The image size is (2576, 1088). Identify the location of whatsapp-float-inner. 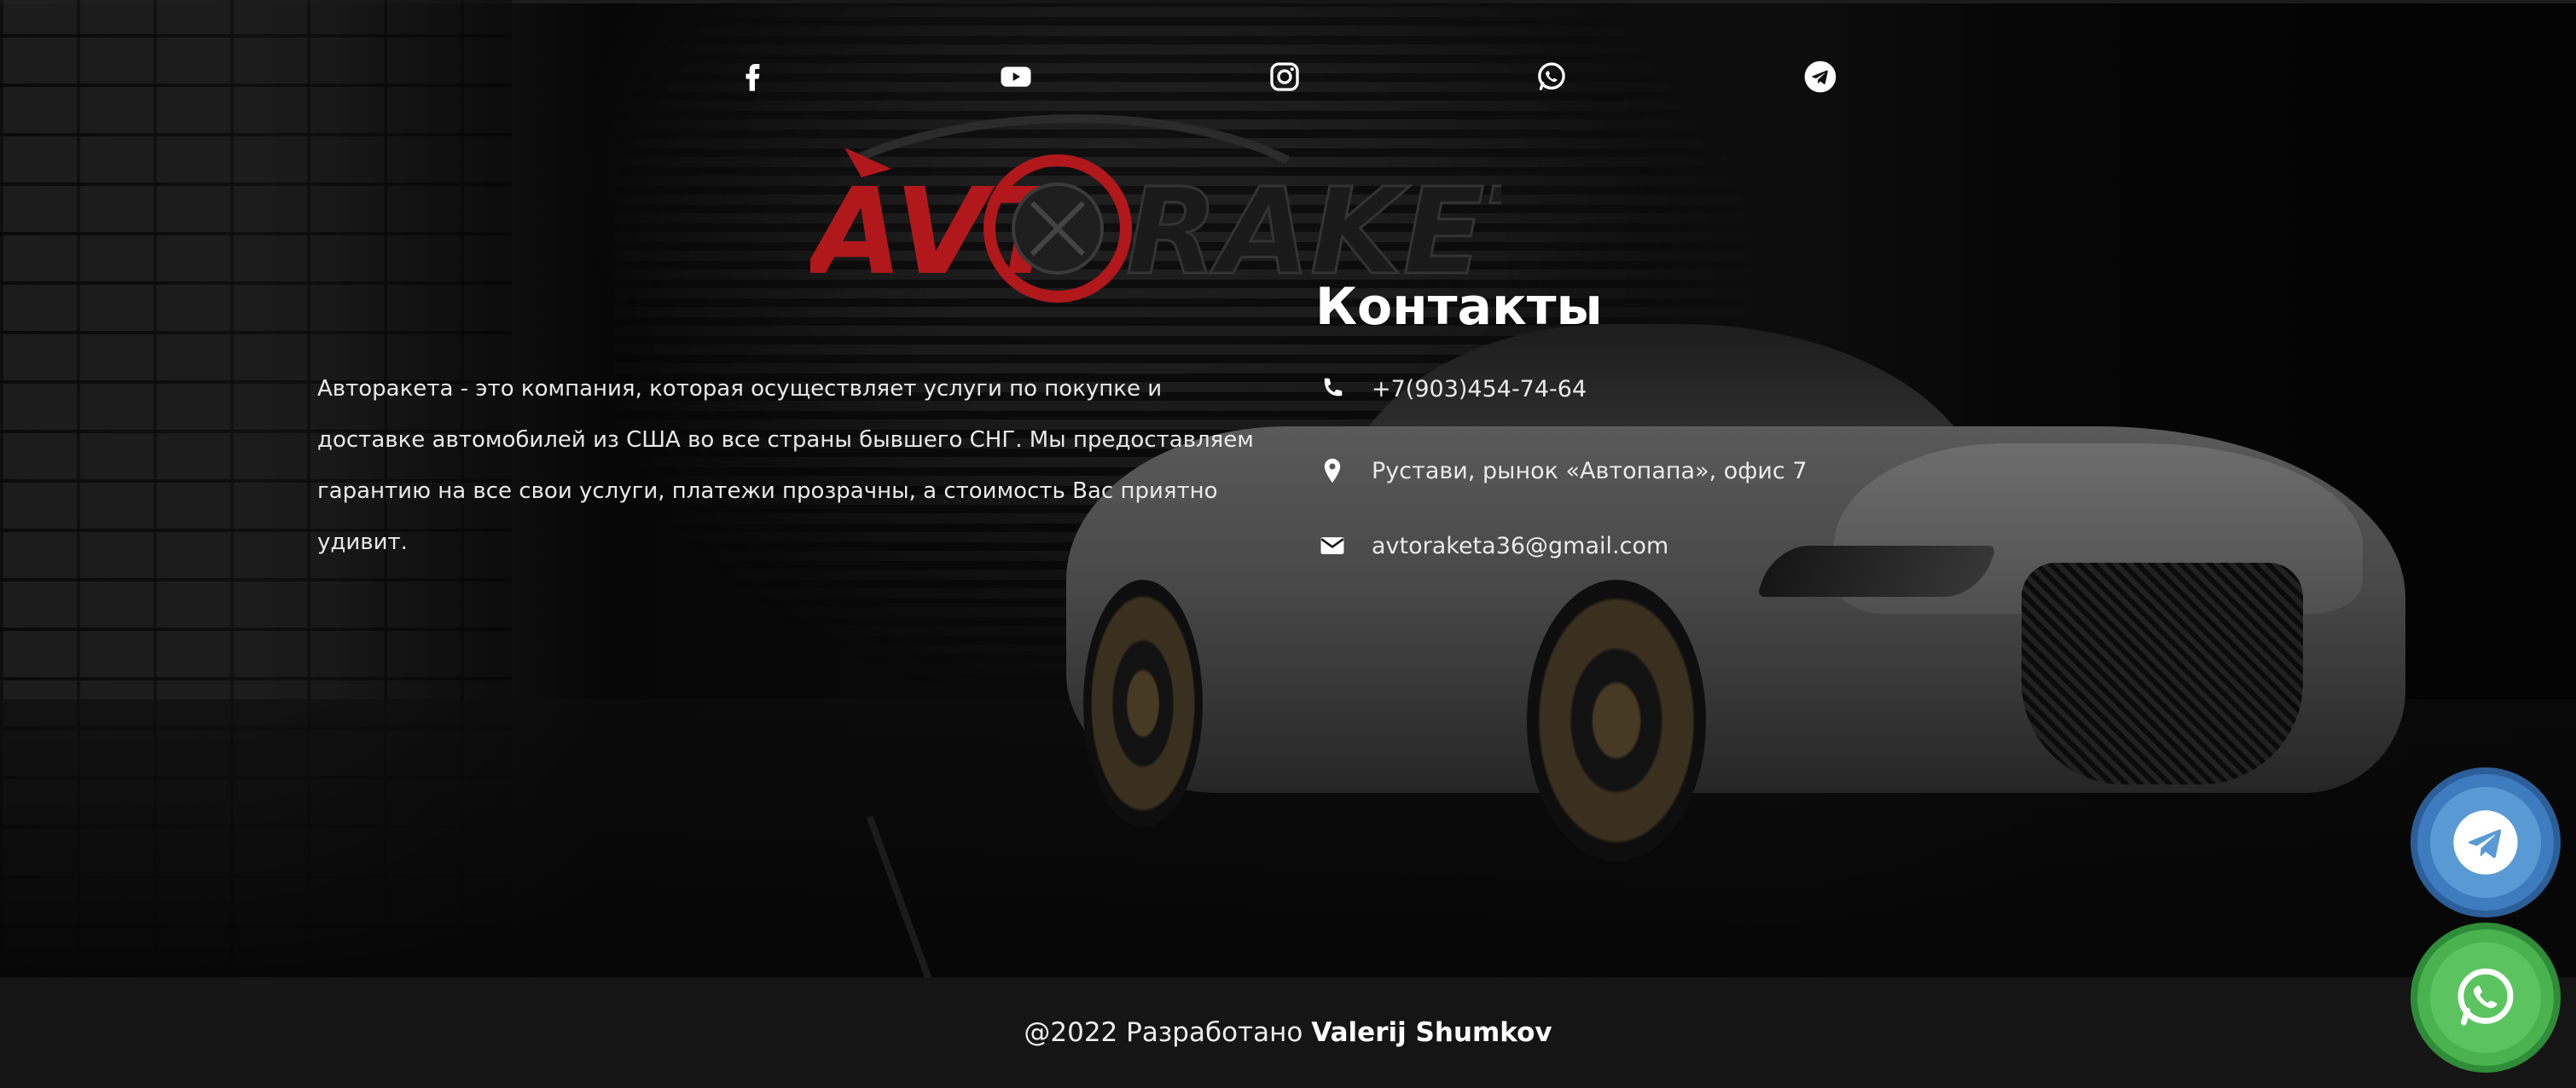
(2485, 997).